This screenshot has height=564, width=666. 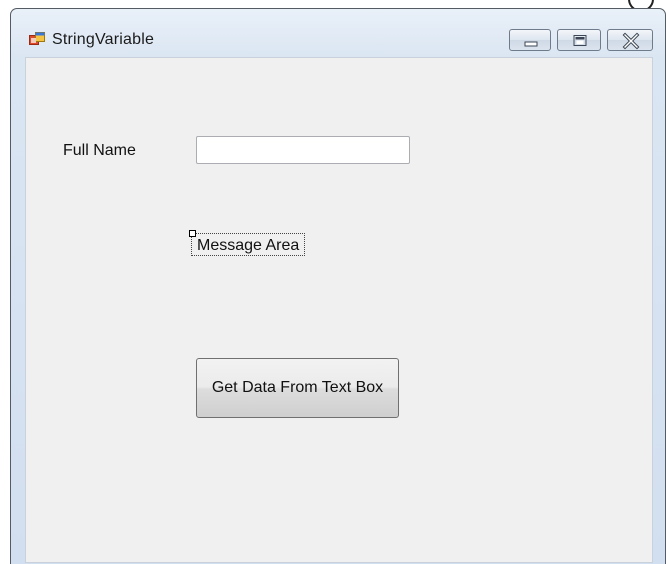 I want to click on caption-buttons, so click(x=583, y=40).